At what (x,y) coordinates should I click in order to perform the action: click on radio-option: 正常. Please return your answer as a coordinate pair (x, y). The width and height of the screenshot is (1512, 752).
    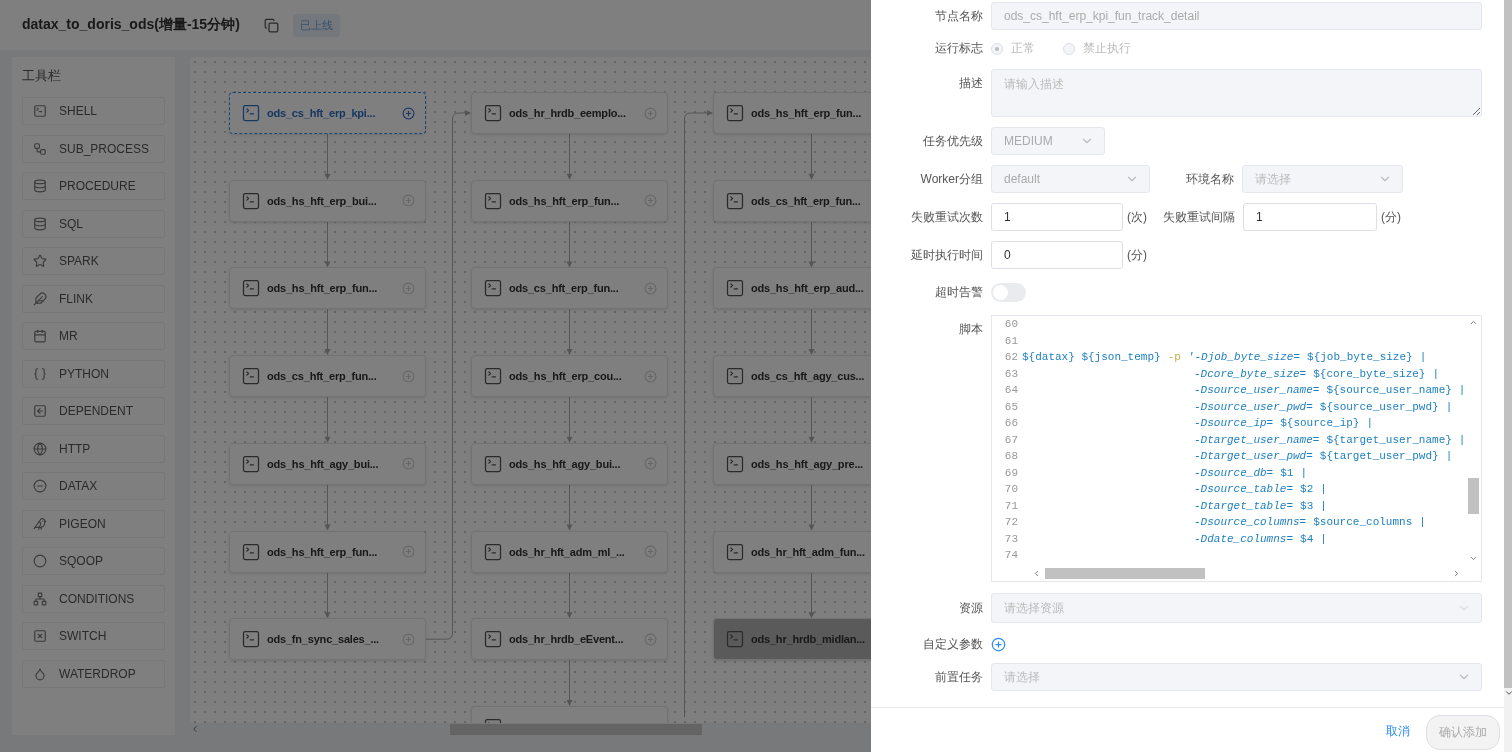
    Looking at the image, I should click on (1013, 48).